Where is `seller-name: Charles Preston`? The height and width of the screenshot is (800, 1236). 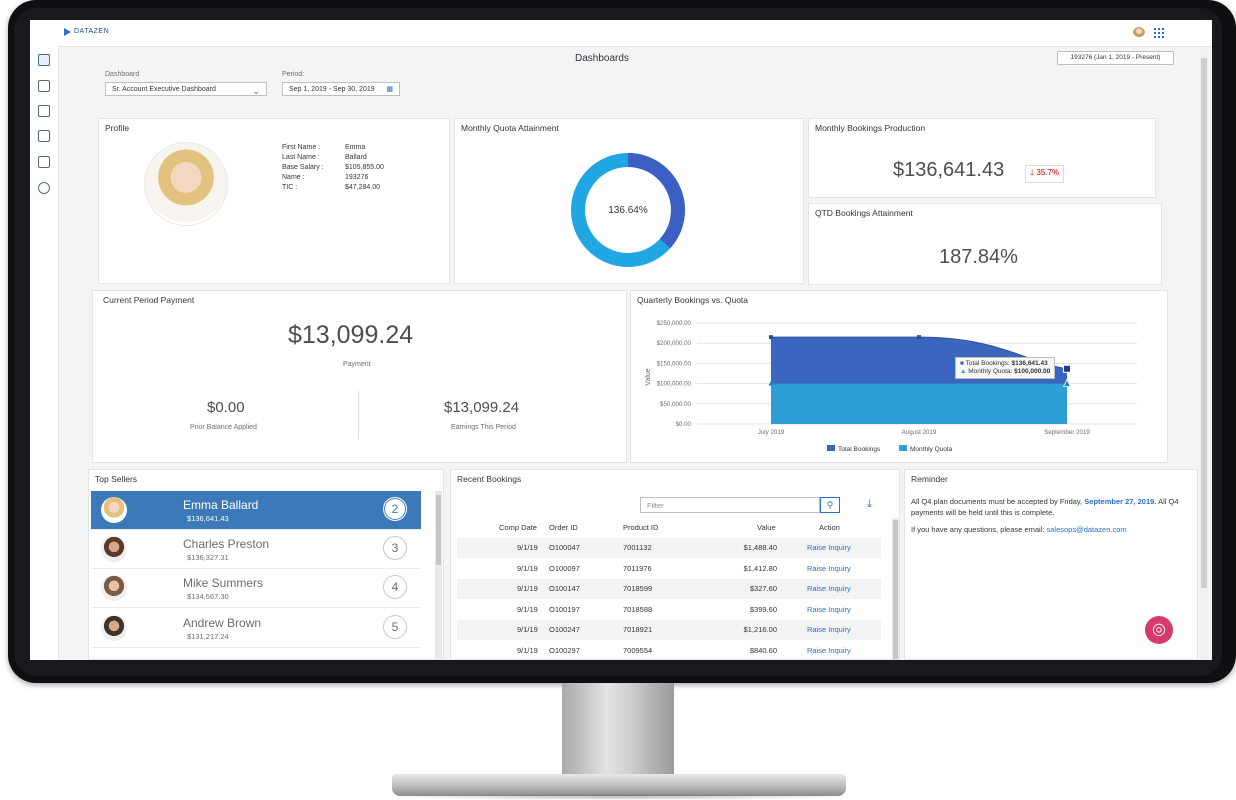
seller-name: Charles Preston is located at coordinates (226, 544).